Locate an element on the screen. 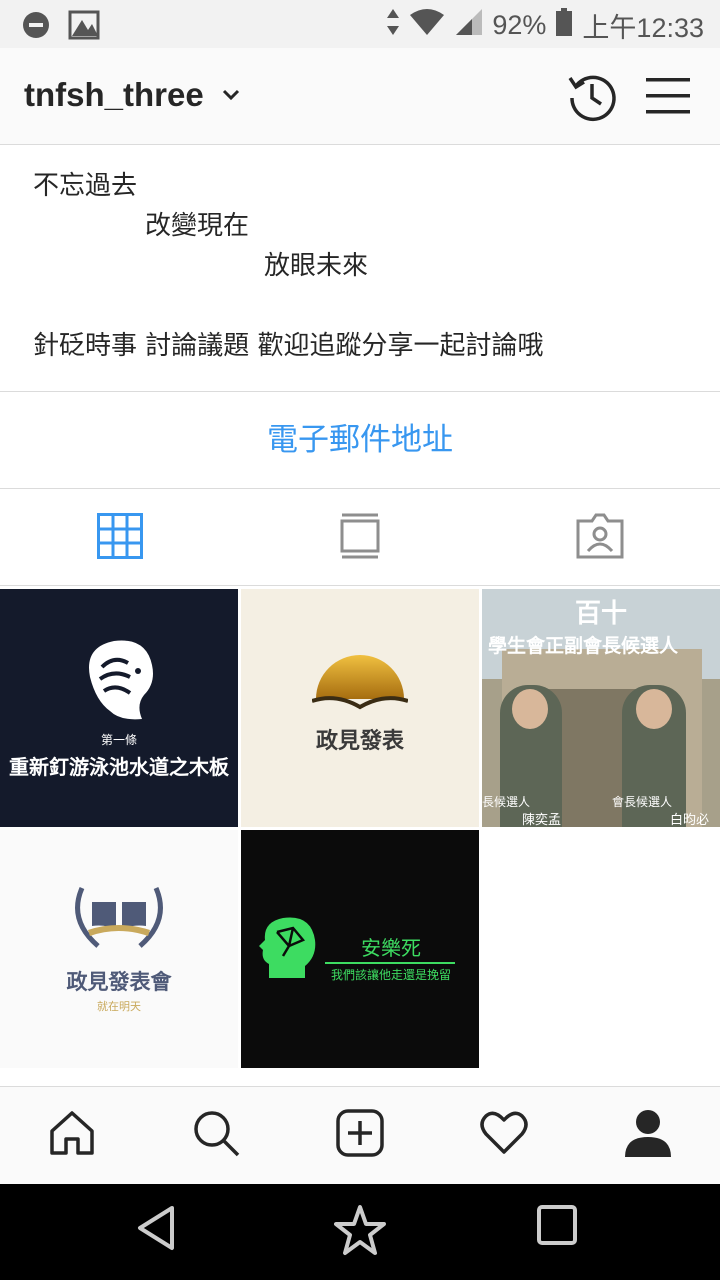 The width and height of the screenshot is (720, 1280). email-button: 電子郵件地址 is located at coordinates (360, 440).